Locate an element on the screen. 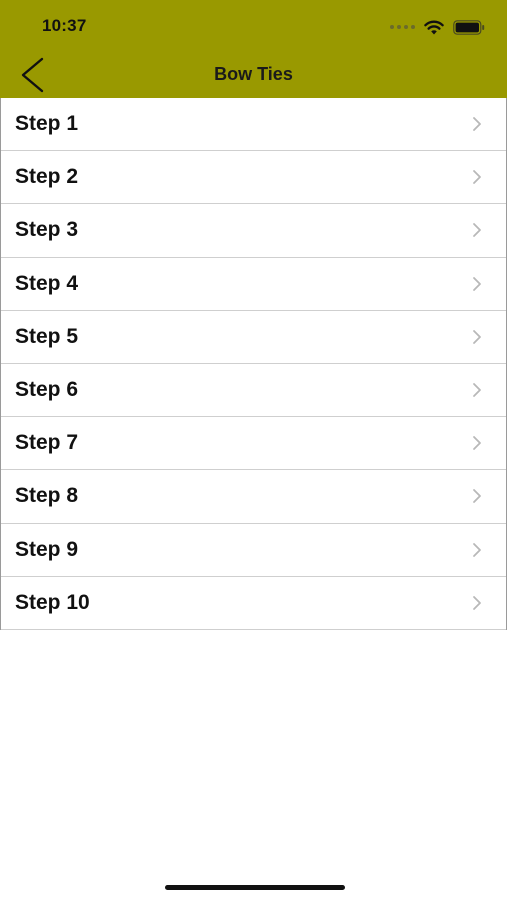 Image resolution: width=507 pixels, height=900 pixels. wifi-icon is located at coordinates (434, 27).